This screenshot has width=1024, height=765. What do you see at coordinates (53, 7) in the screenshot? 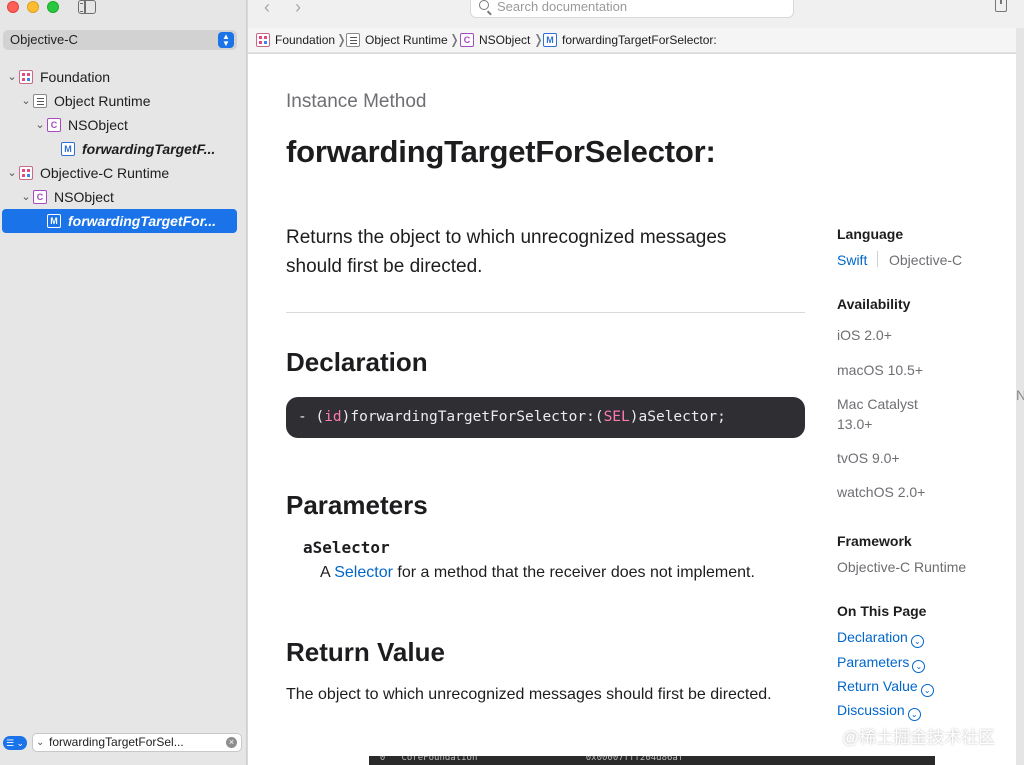
I see `zoom-window-button` at bounding box center [53, 7].